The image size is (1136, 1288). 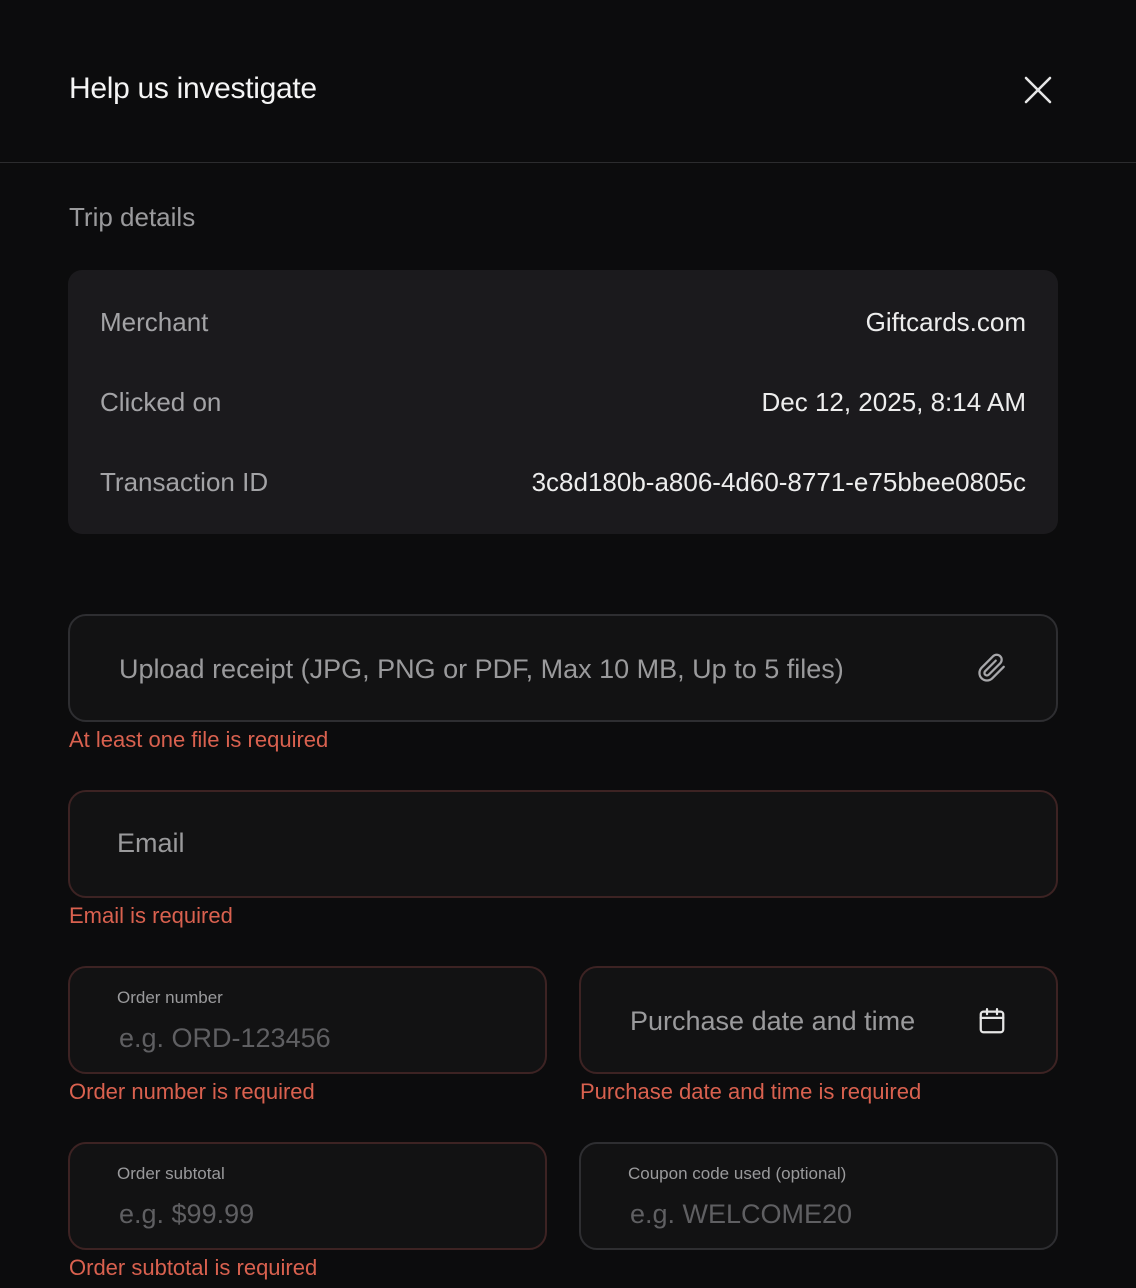 I want to click on trip-details-heading: Trip details, so click(x=132, y=217).